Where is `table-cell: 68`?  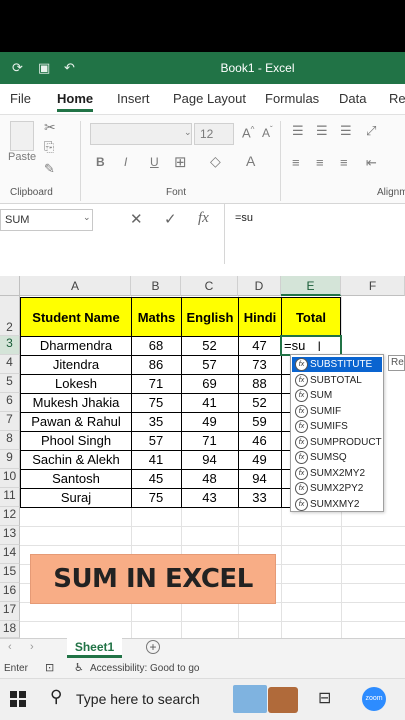 table-cell: 68 is located at coordinates (156, 346).